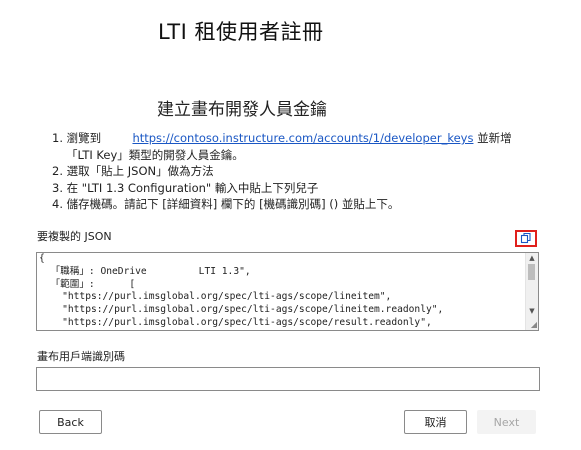 The width and height of the screenshot is (581, 450). What do you see at coordinates (155, 154) in the screenshot?
I see `step-1-continuation: 「LTI Key」類型的開發人員金鑰。` at bounding box center [155, 154].